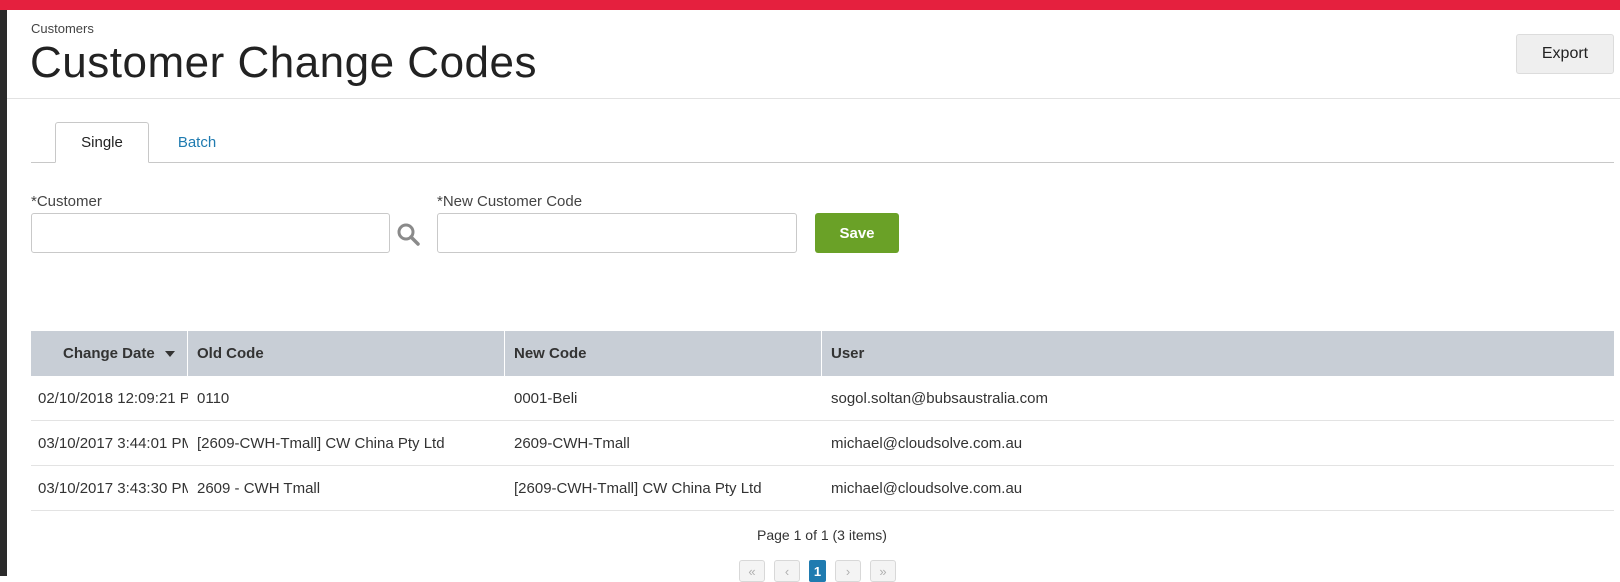 Image resolution: width=1620 pixels, height=582 pixels. Describe the element at coordinates (617, 233) in the screenshot. I see `new-customer-code-input` at that location.